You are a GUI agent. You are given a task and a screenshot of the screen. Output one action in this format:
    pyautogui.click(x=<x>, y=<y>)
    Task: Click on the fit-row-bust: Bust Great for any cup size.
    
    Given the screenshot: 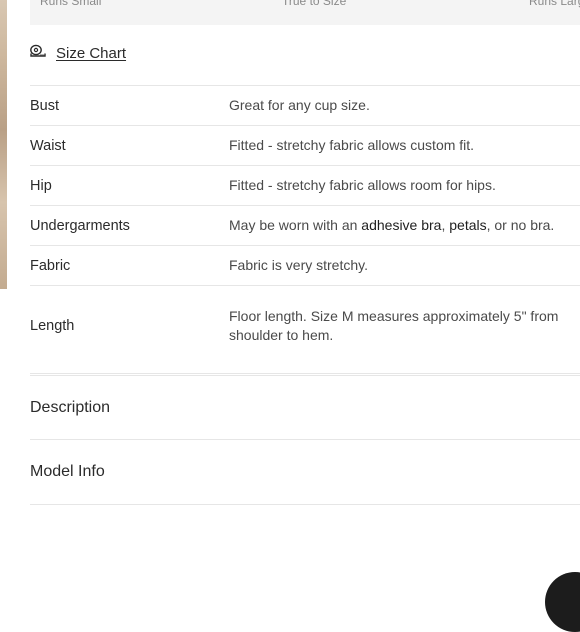 What is the action you would take?
    pyautogui.click(x=305, y=106)
    